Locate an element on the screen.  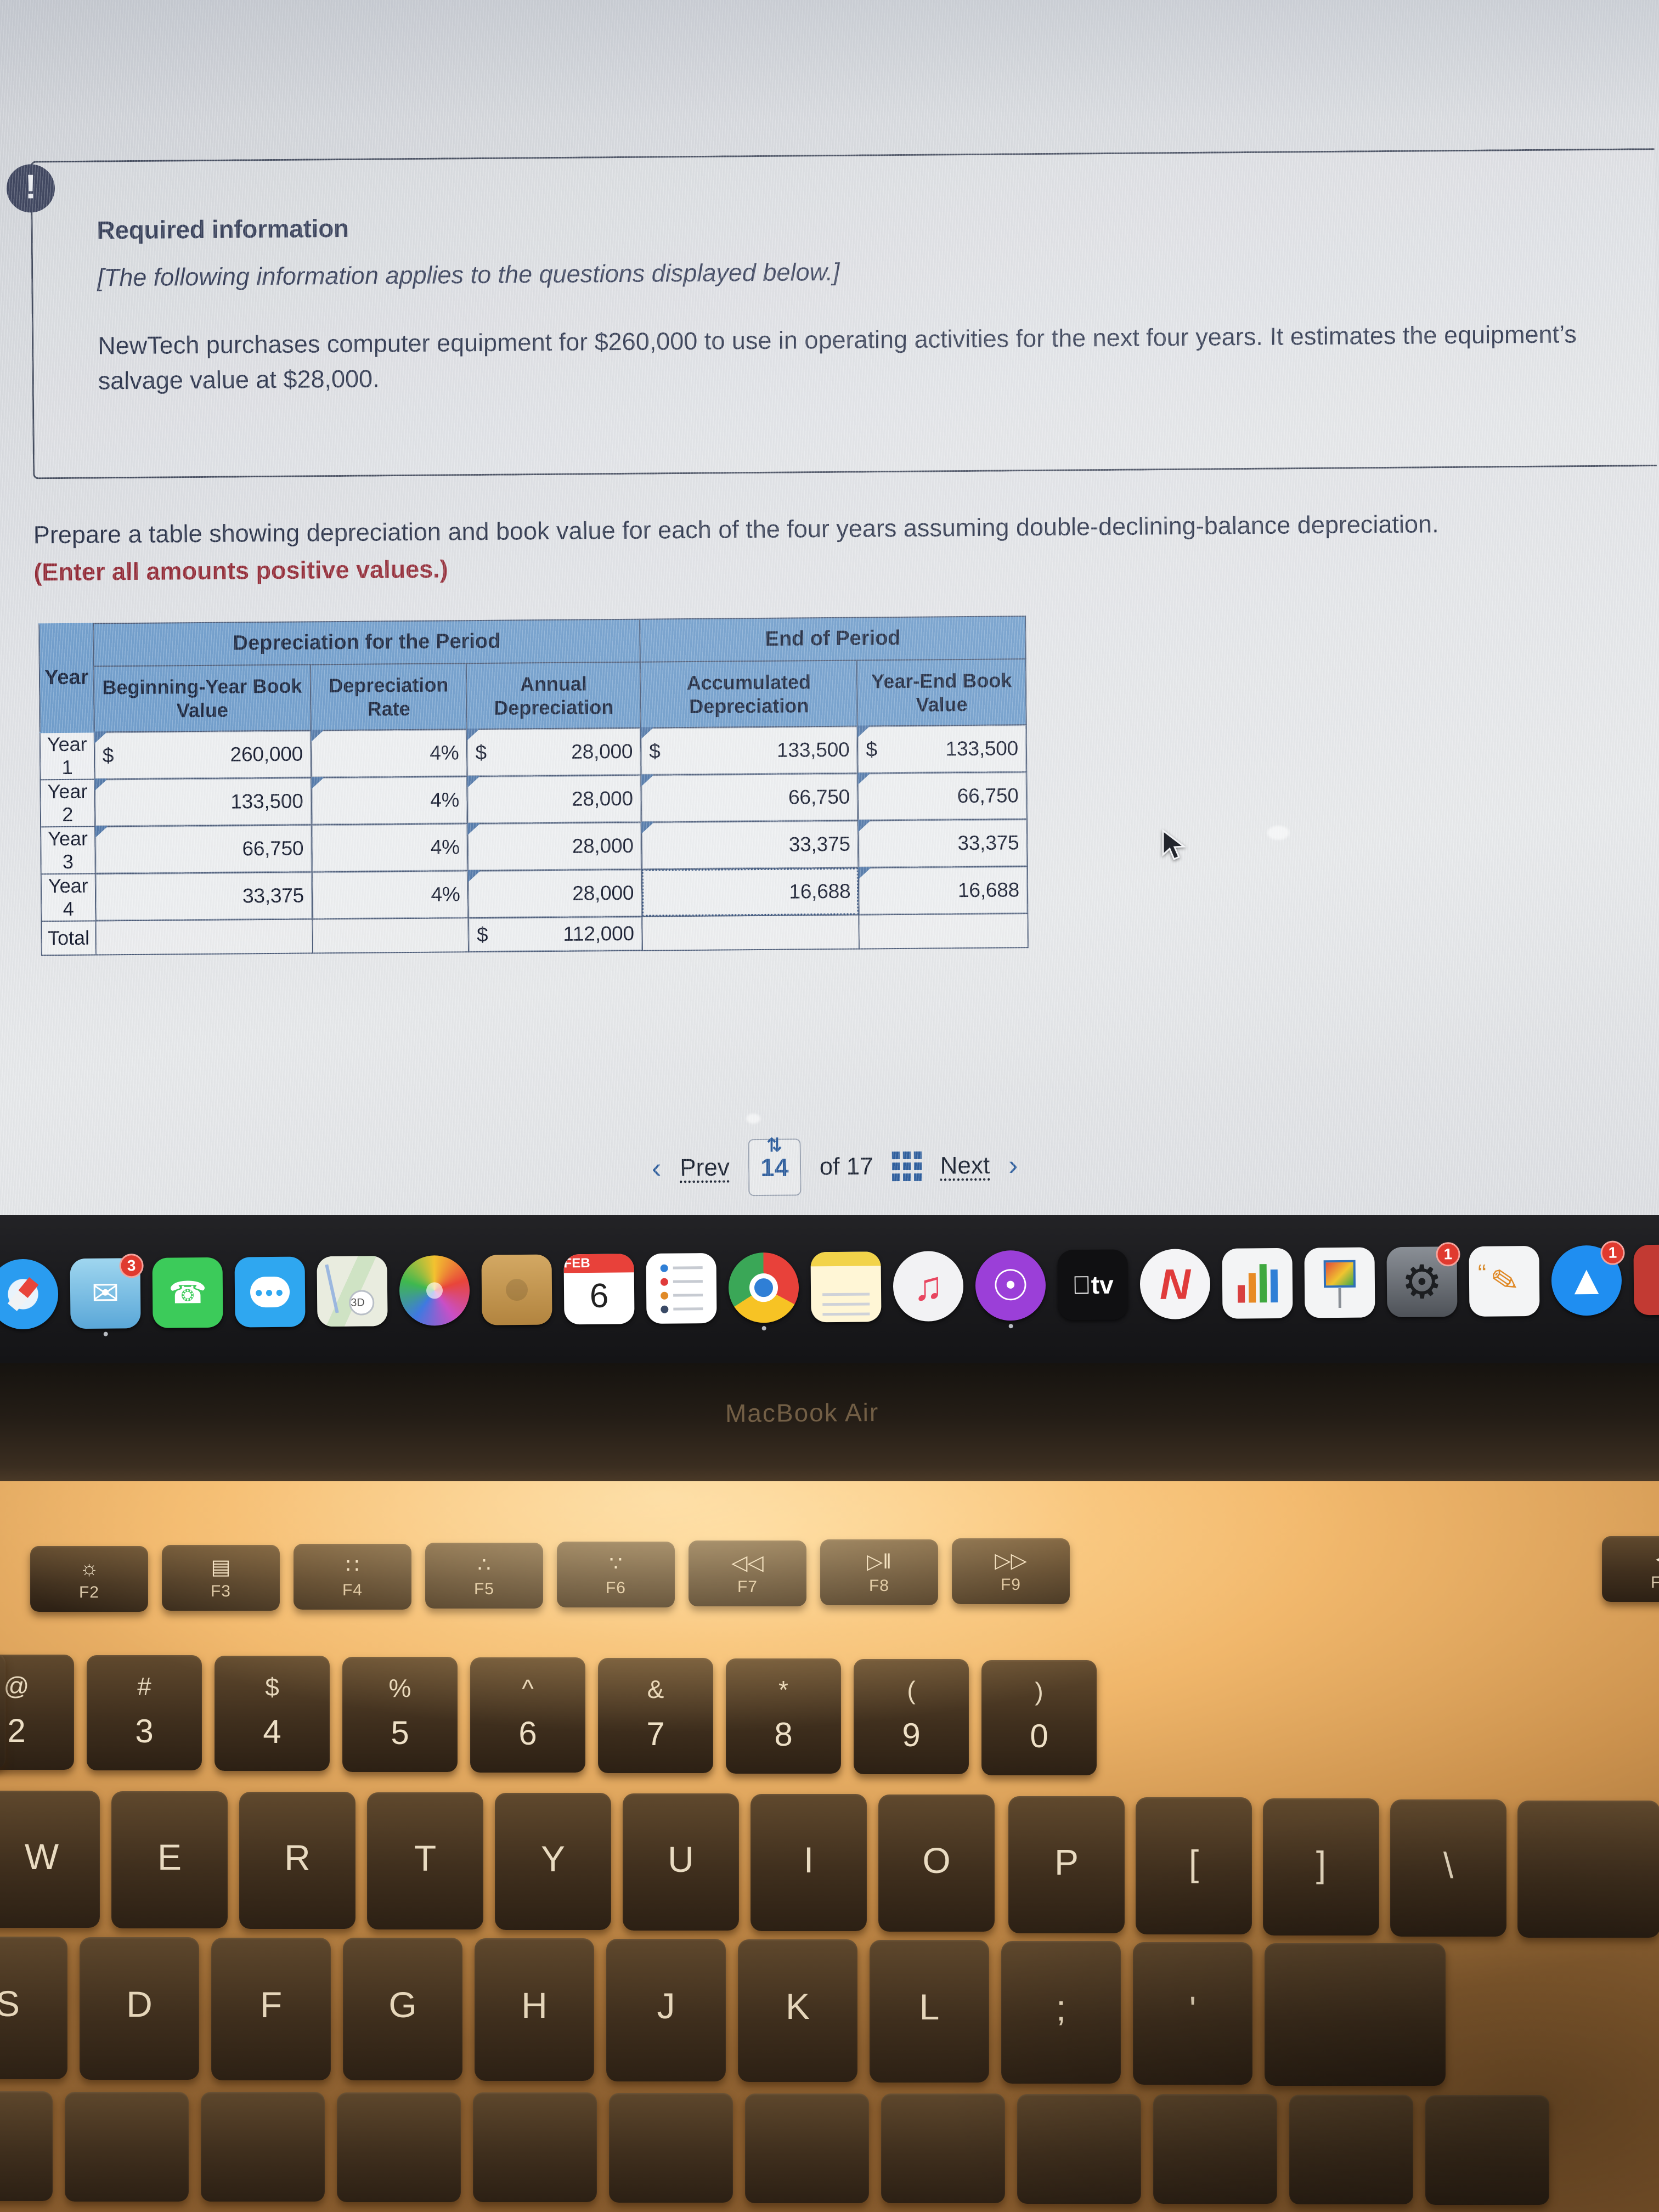
dock-item-calendar: FEB 6 is located at coordinates (599, 1290).